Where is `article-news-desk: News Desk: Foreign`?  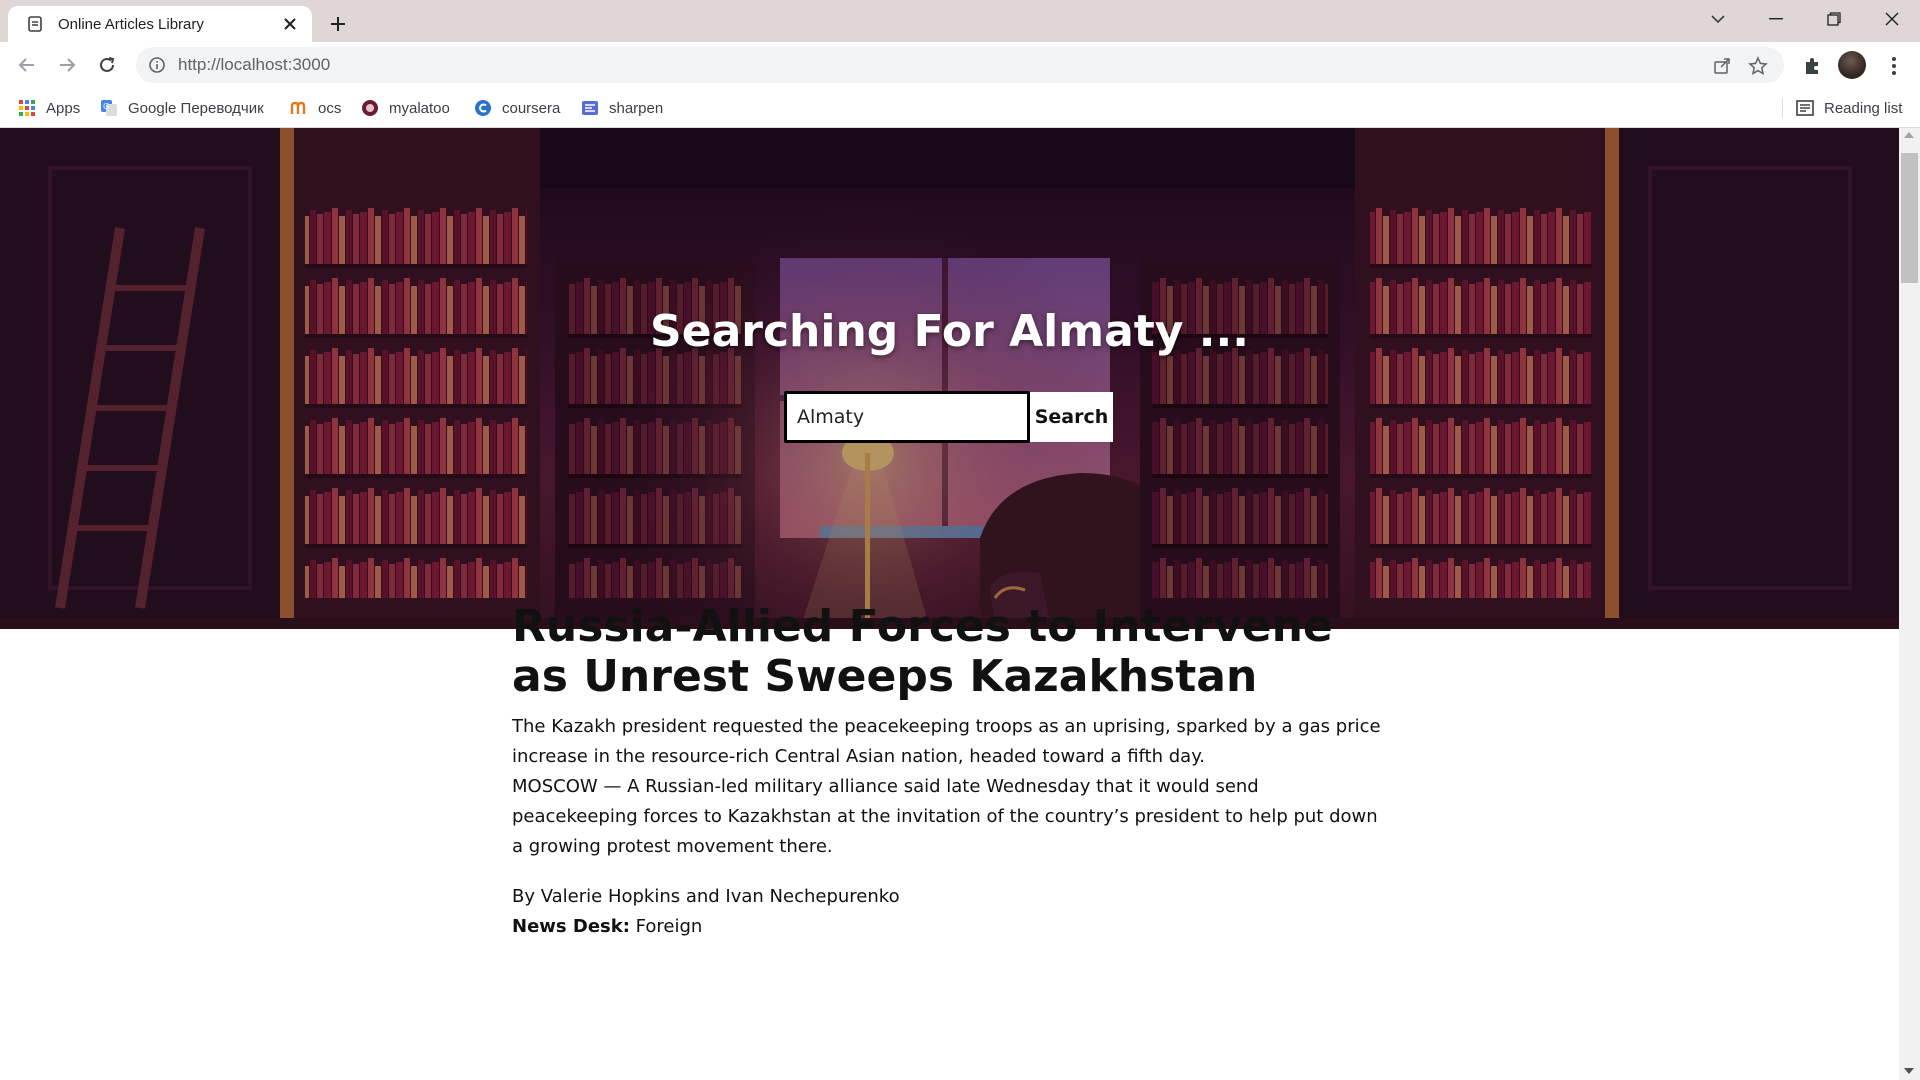
article-news-desk: News Desk: Foreign is located at coordinates (947, 927).